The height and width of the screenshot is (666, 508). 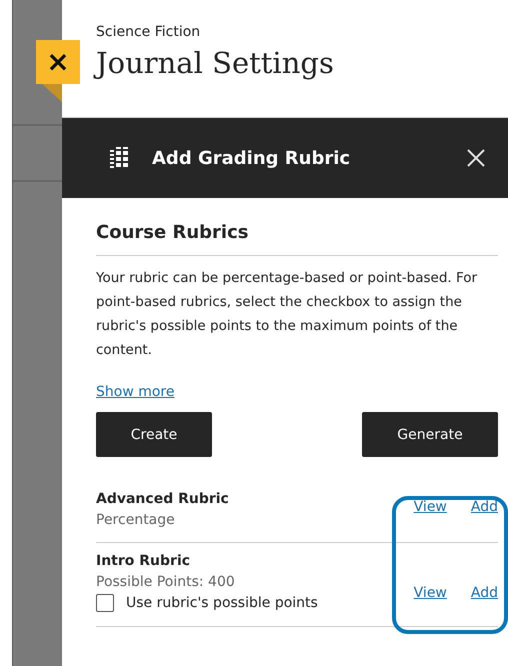 I want to click on create-button: Create, so click(x=154, y=434).